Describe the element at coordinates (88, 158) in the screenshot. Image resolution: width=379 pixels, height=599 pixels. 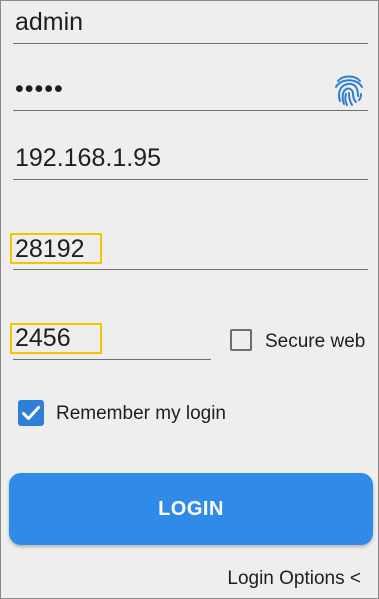
I see `host-value: 192.168.1.95` at that location.